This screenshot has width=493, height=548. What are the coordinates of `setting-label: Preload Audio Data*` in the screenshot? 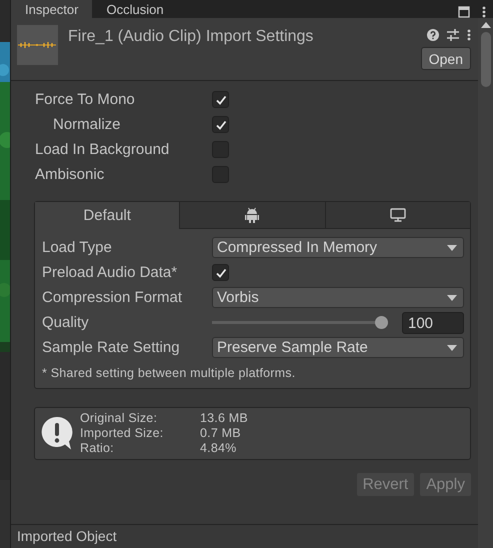 It's located at (110, 272).